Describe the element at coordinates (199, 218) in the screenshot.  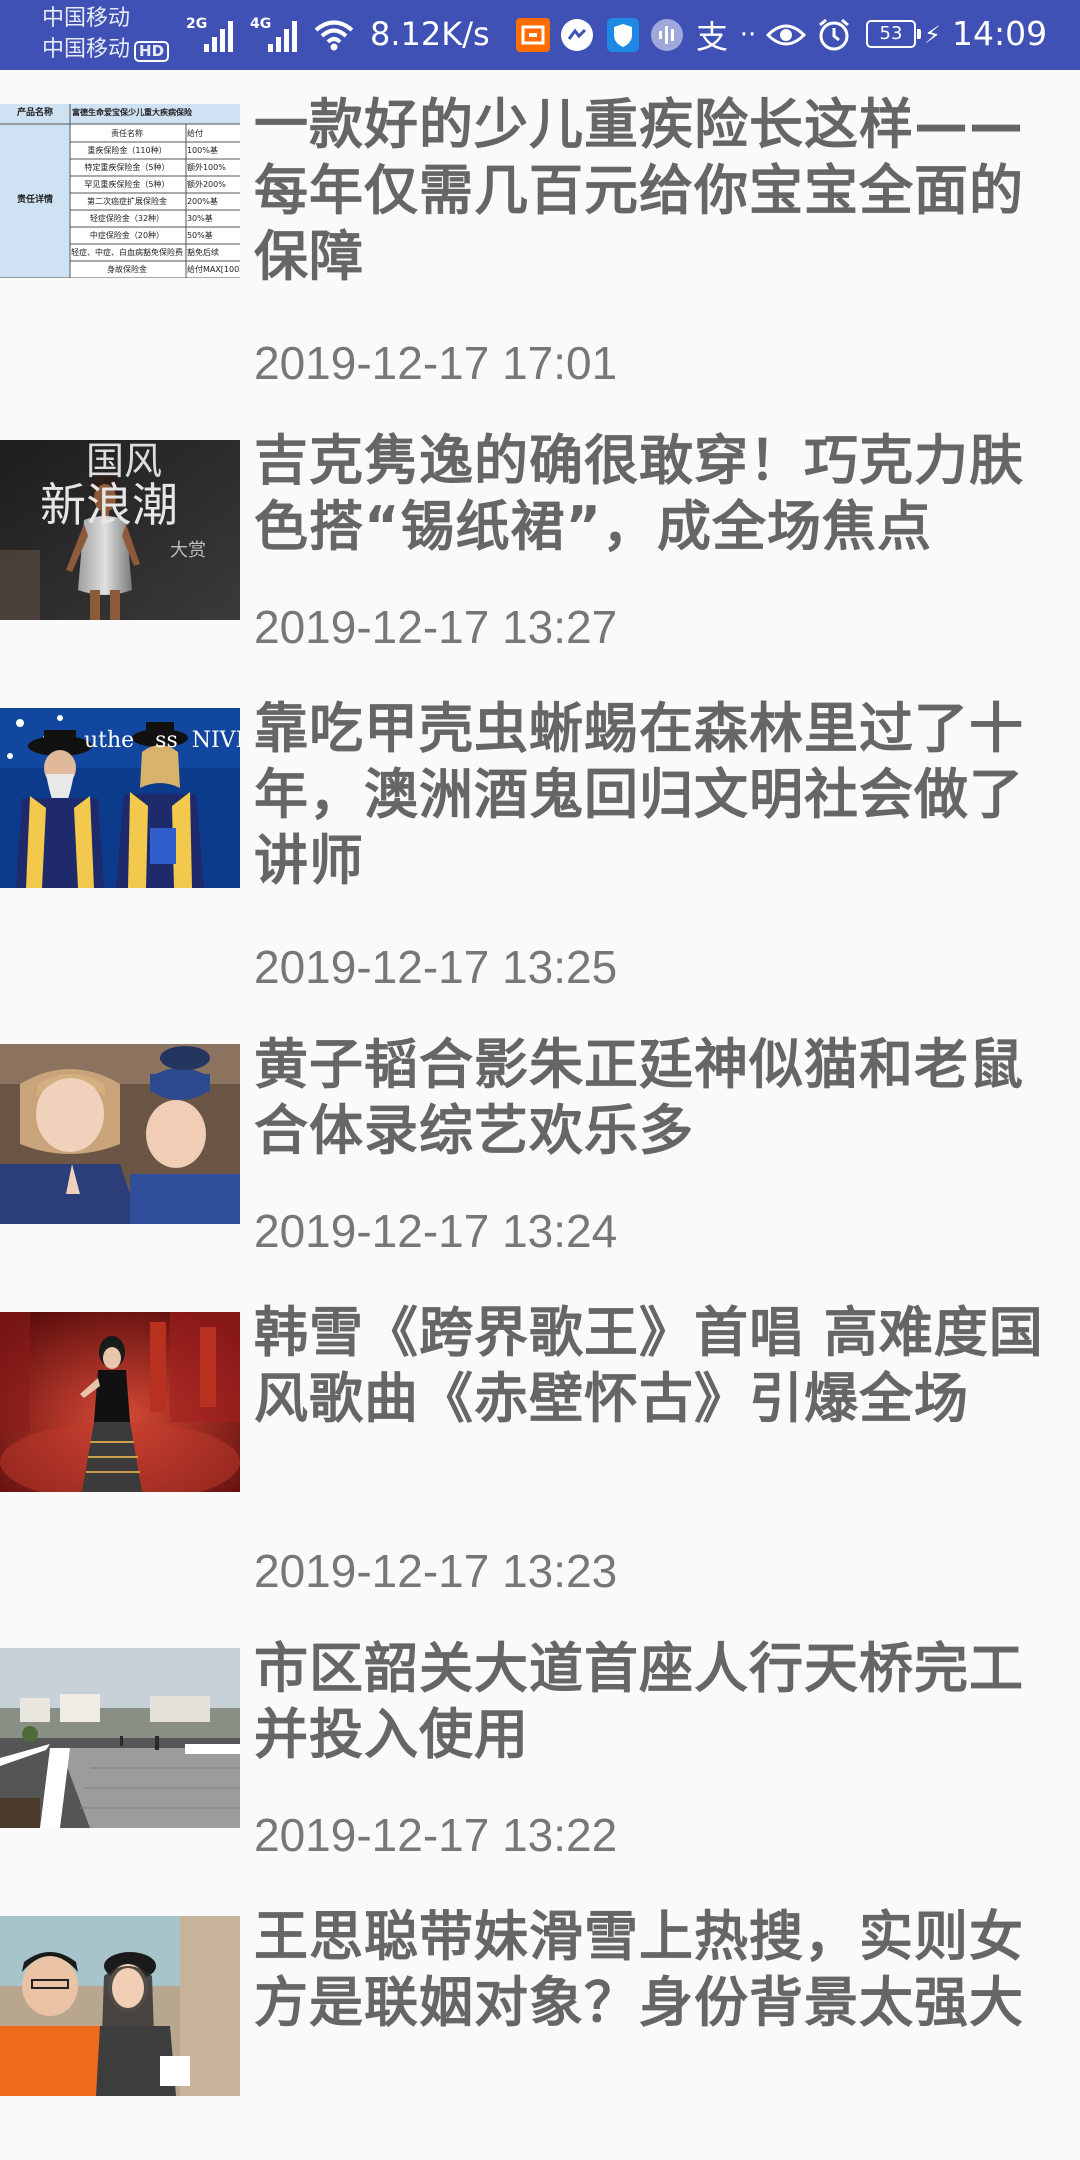
I see `table-cell: 30%基` at that location.